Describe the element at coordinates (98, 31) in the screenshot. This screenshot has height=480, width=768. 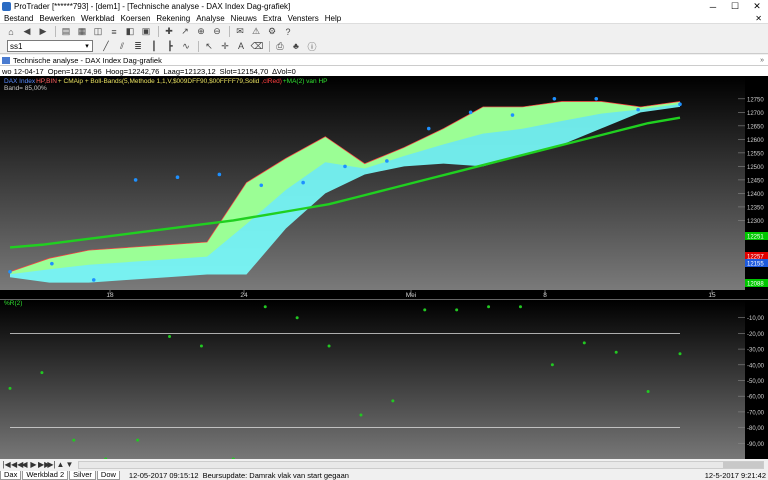
I see `portfolio-icon: ◫` at that location.